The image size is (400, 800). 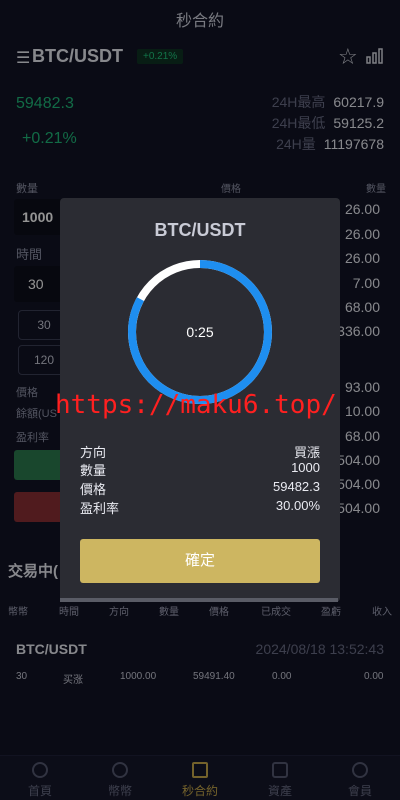 What do you see at coordinates (196, 405) in the screenshot?
I see `watermark-url: https://maku6.top/` at bounding box center [196, 405].